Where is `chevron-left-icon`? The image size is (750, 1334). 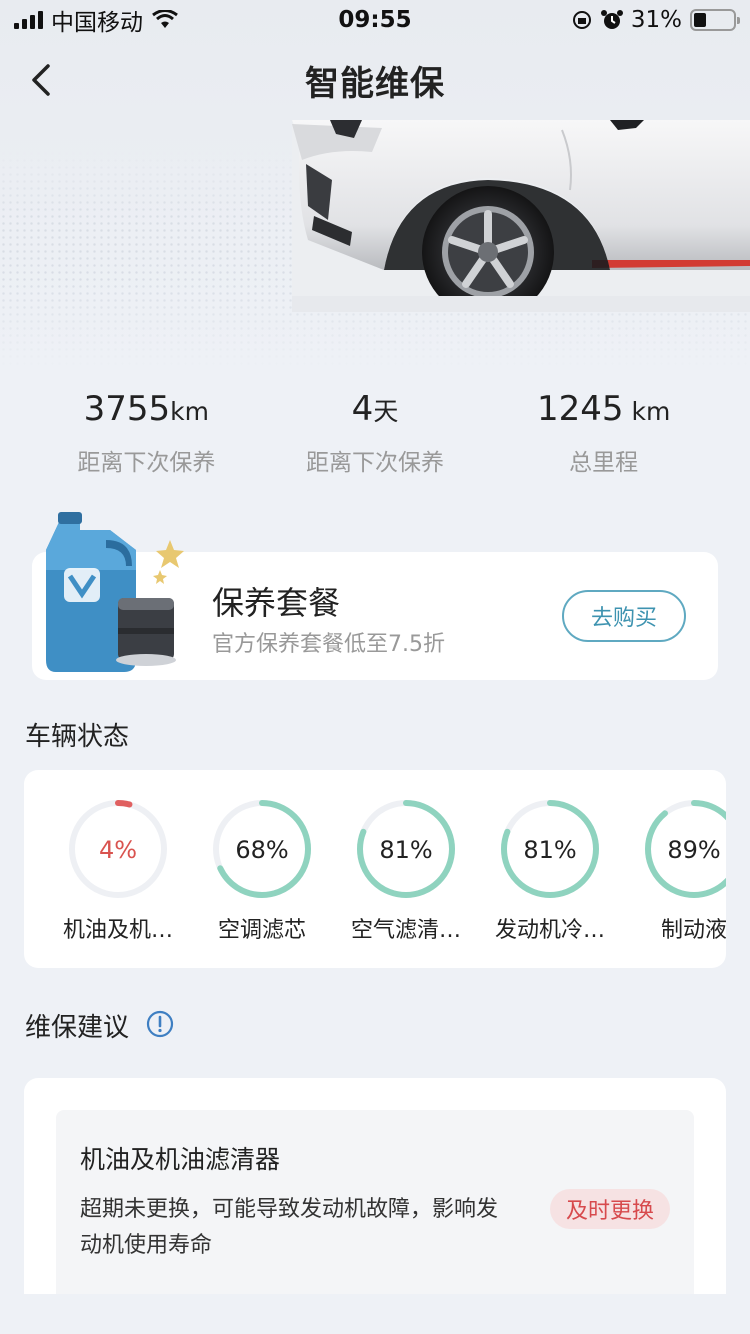 chevron-left-icon is located at coordinates (42, 80).